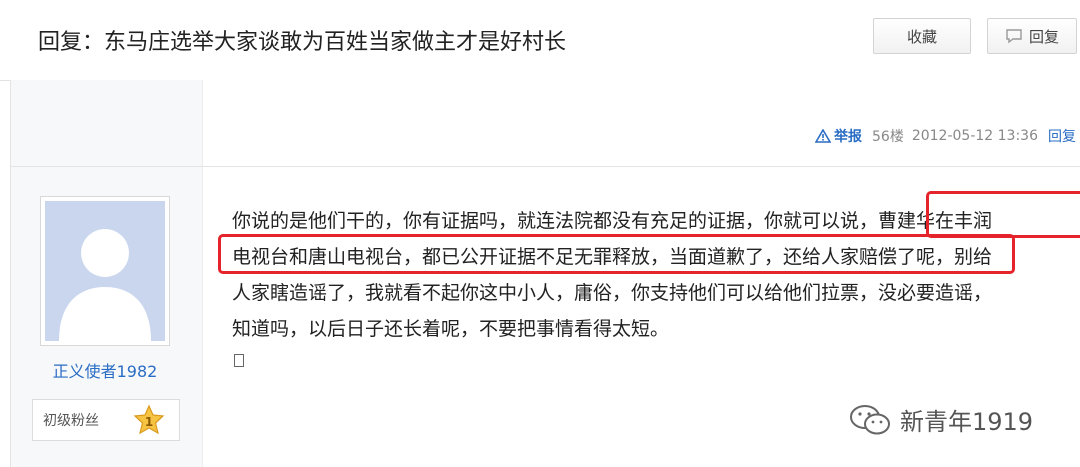 Image resolution: width=1080 pixels, height=467 pixels. I want to click on report-label: 举报, so click(848, 137).